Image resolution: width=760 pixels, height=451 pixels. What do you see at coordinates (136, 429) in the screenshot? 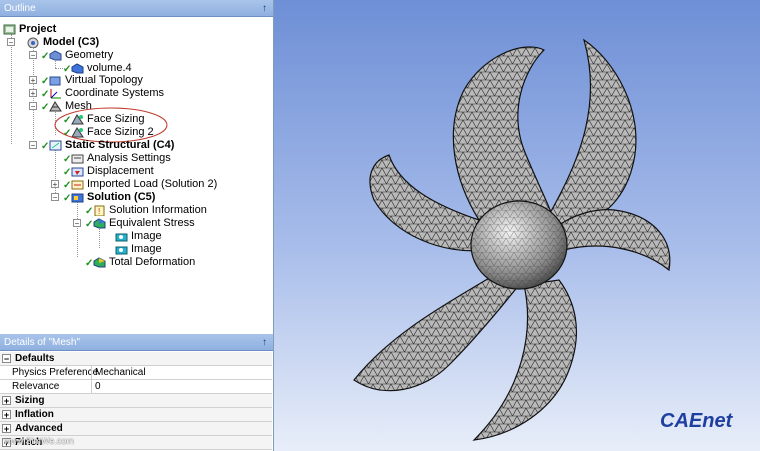
I see `group-advanced: + Advanced` at bounding box center [136, 429].